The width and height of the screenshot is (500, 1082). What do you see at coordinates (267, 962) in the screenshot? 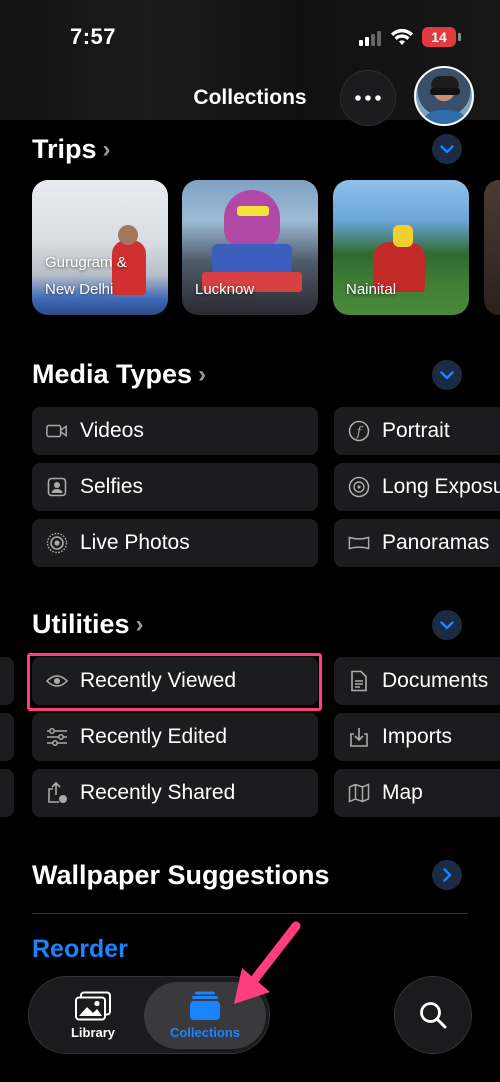
I see `annotation-arrow-icon` at bounding box center [267, 962].